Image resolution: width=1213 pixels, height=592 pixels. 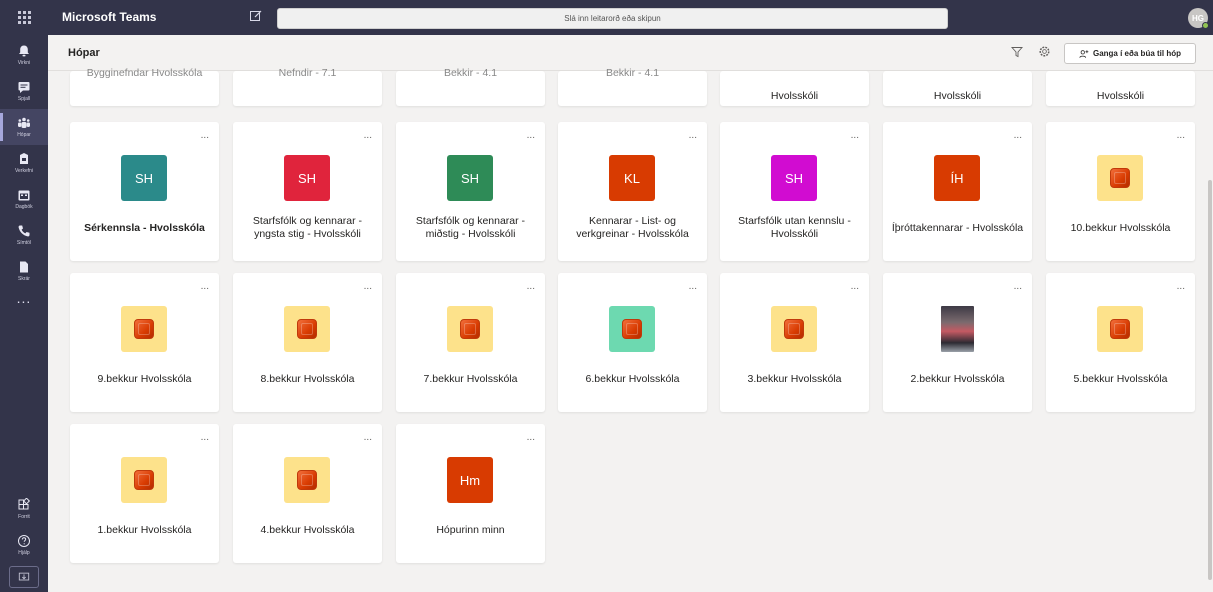 I want to click on team-card: ... Hm Hópurinn minn, so click(x=470, y=493).